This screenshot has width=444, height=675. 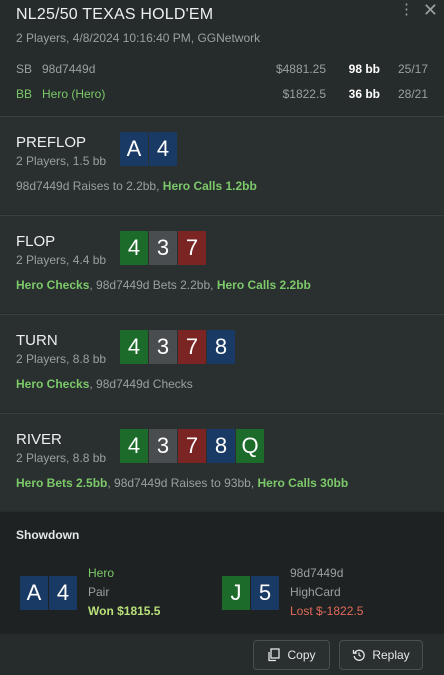 What do you see at coordinates (48, 535) in the screenshot?
I see `showdown-title: Showdown` at bounding box center [48, 535].